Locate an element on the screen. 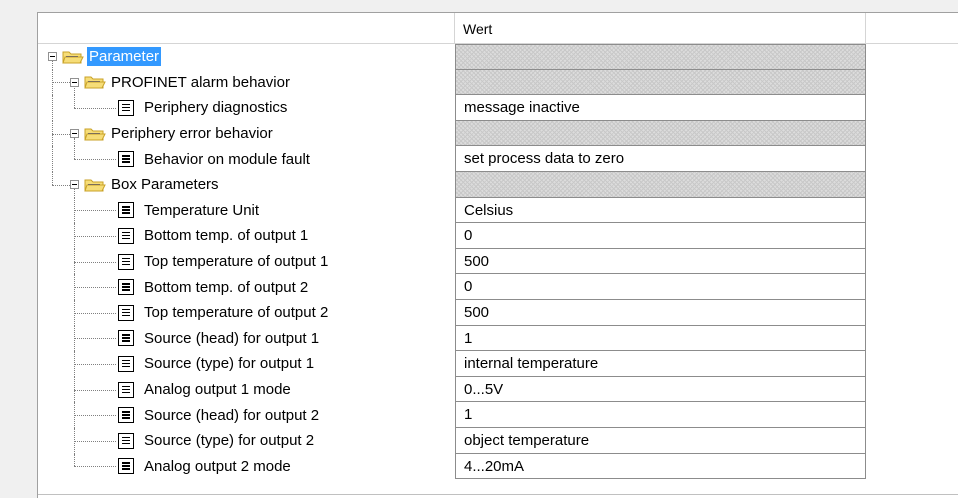  tree-node: PROFINET alarm behavior is located at coordinates (188, 83).